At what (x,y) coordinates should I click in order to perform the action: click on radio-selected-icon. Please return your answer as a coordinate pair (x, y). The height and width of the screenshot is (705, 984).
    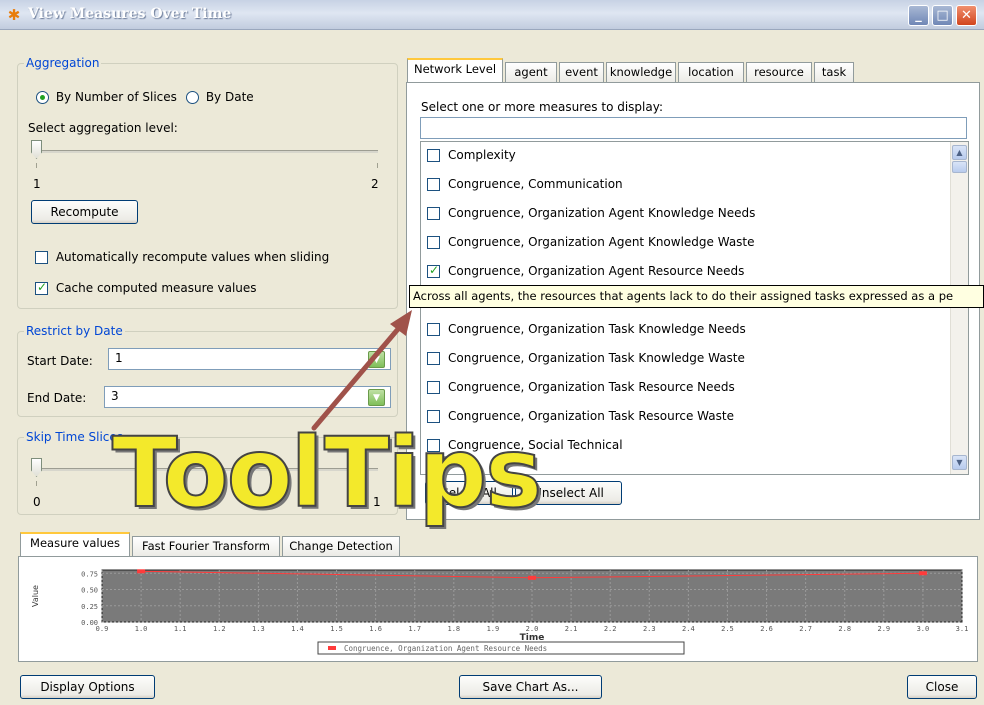
    Looking at the image, I should click on (42, 97).